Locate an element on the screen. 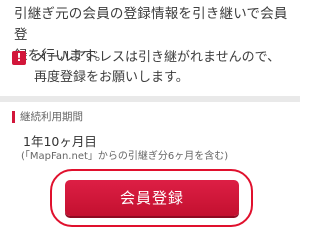 Image resolution: width=320 pixels, height=240 pixels. warning-line-2: 再度登録をお願いします。 is located at coordinates (111, 77).